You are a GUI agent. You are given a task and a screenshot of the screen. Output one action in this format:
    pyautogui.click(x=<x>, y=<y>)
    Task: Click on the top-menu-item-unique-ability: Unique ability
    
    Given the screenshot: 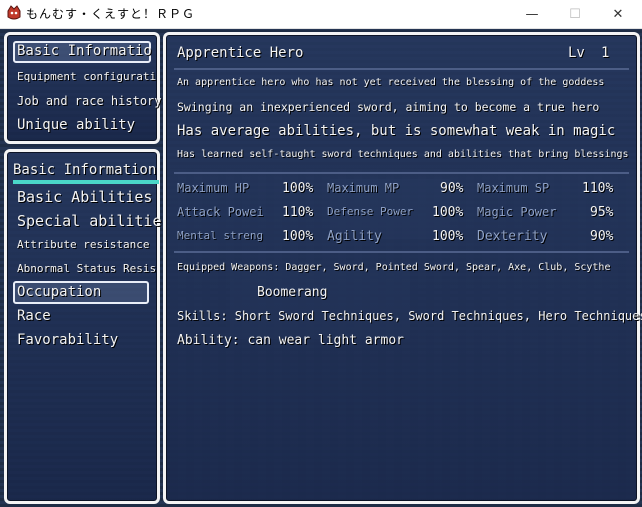 What is the action you would take?
    pyautogui.click(x=76, y=125)
    